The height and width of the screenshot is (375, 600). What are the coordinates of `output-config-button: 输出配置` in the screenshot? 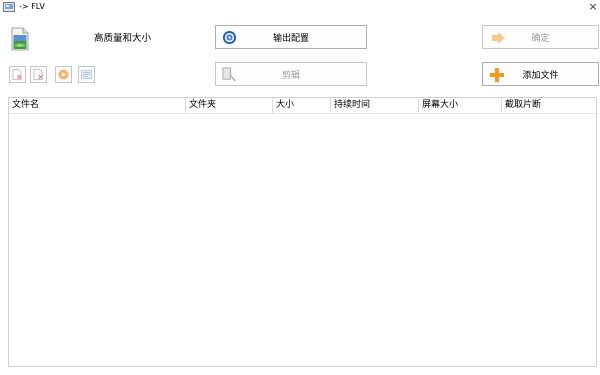 It's located at (291, 37).